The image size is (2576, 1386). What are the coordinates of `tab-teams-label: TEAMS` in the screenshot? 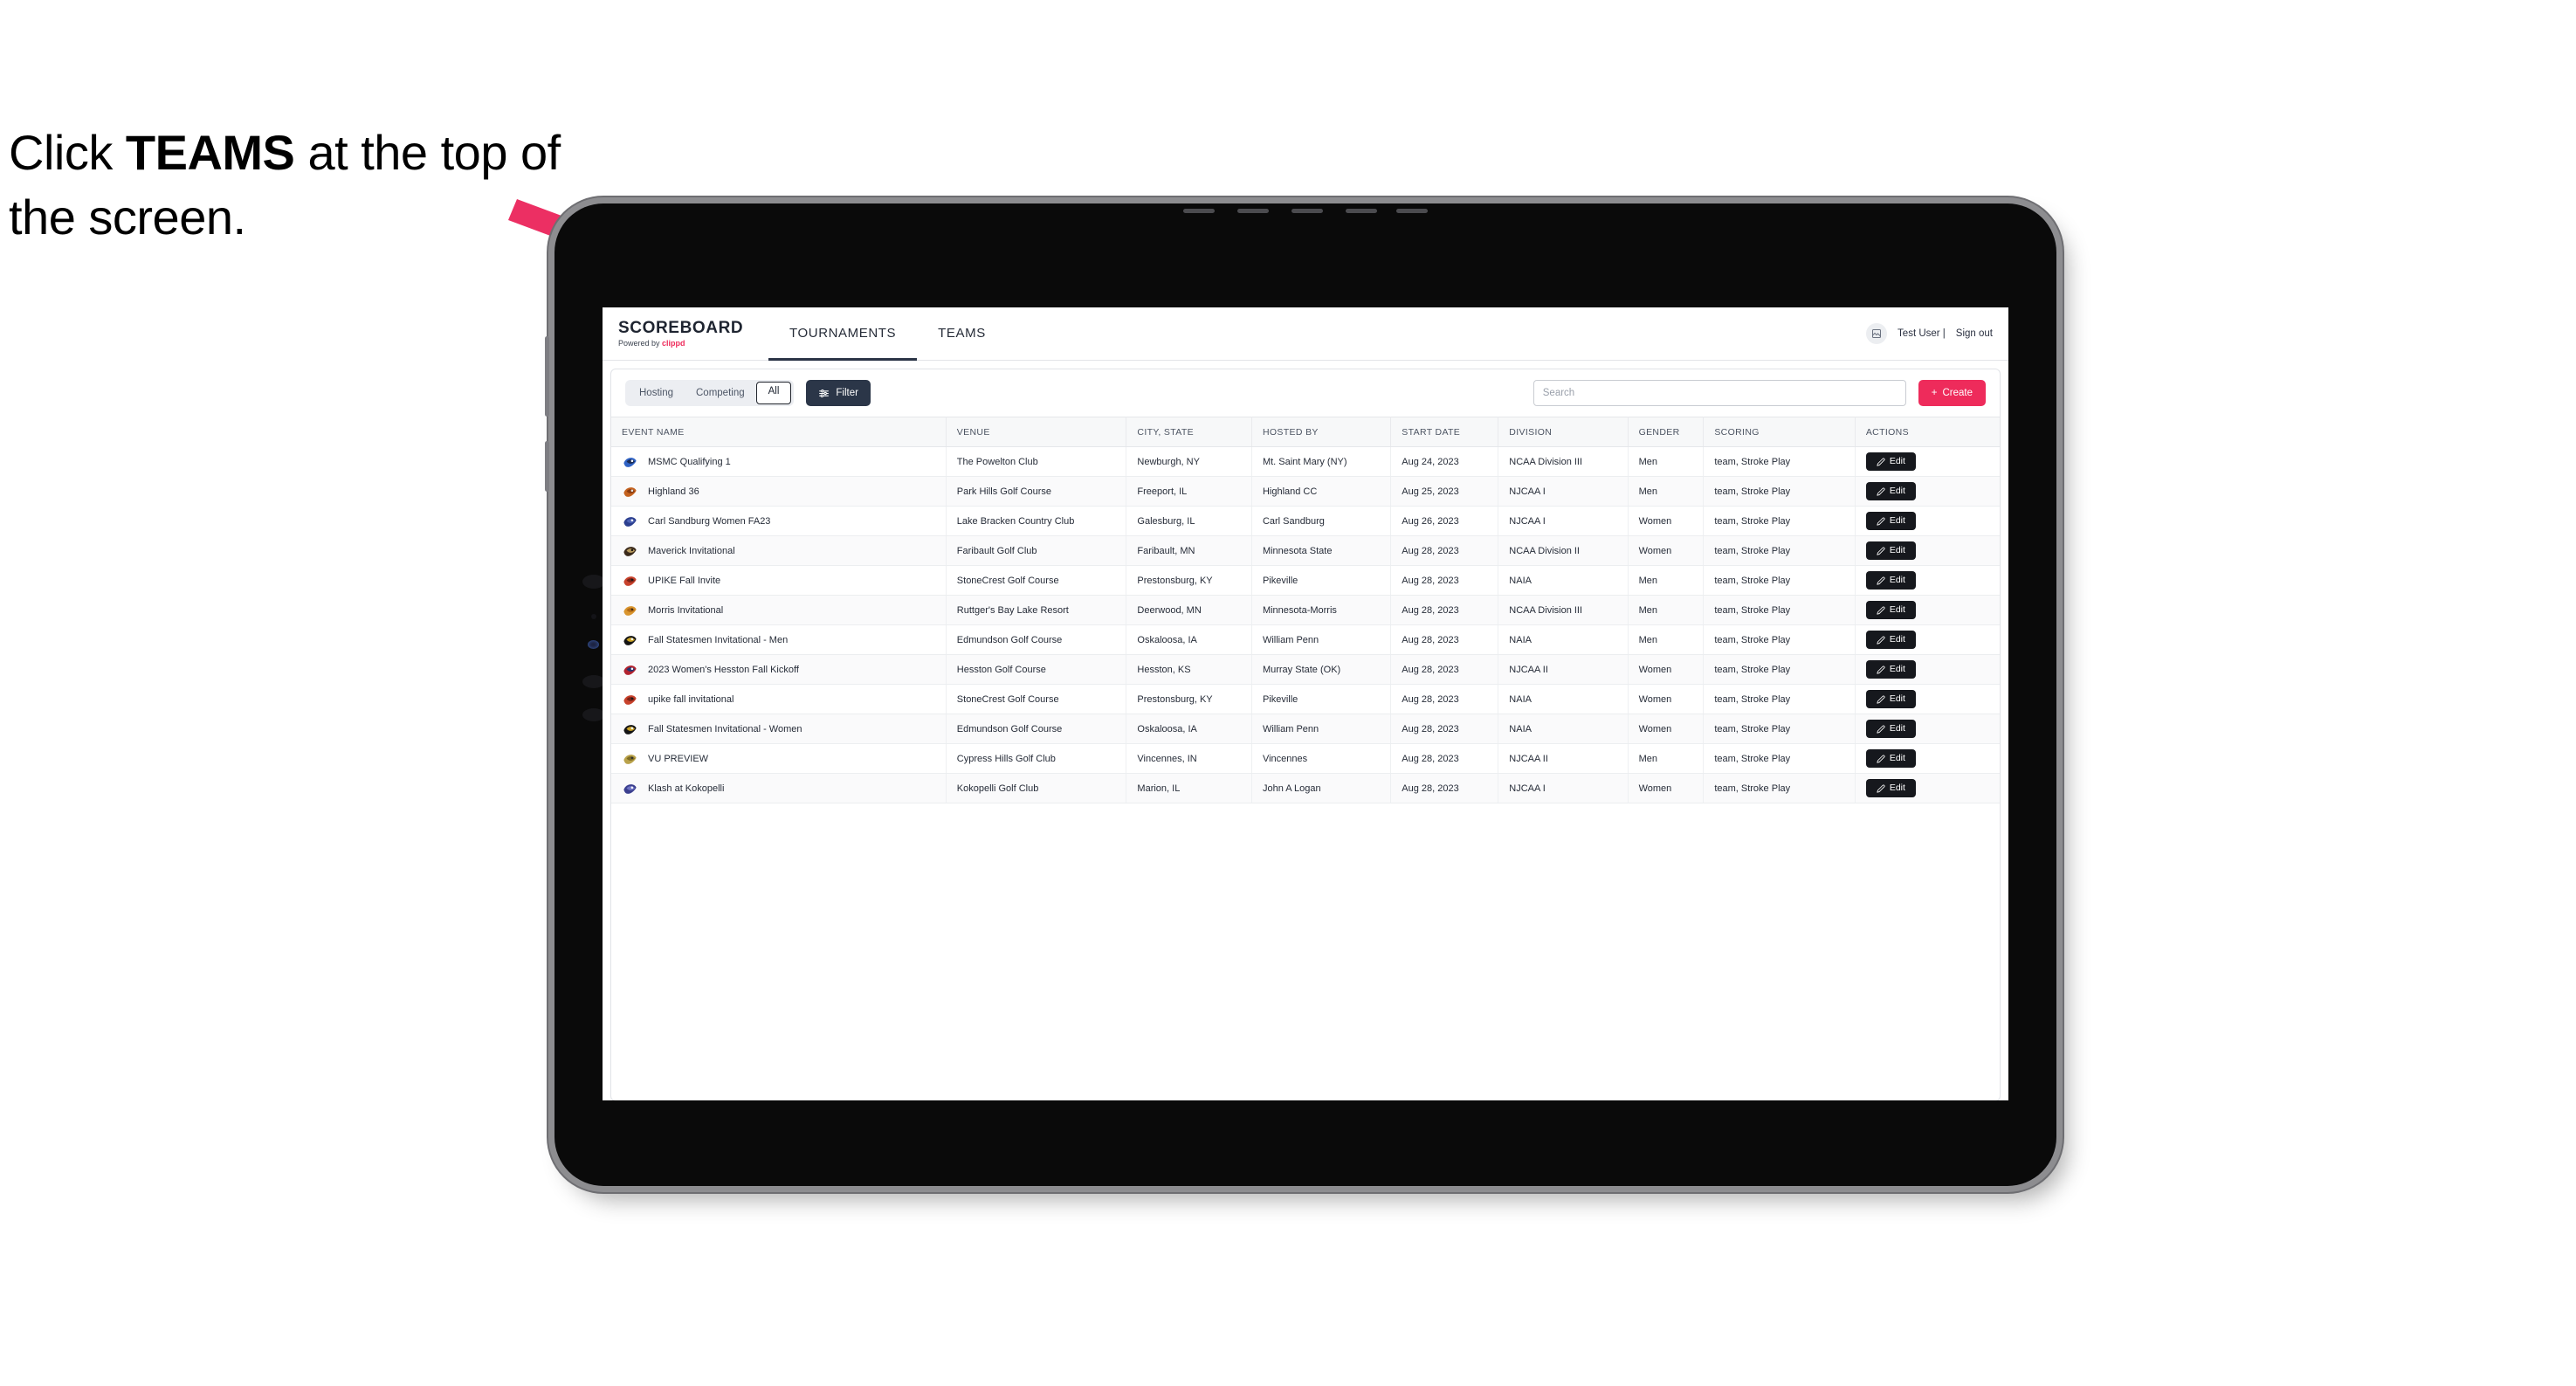 It's located at (962, 333).